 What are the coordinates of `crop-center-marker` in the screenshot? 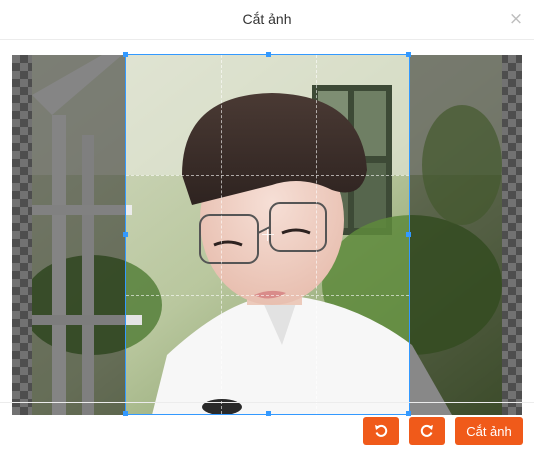 It's located at (268, 235).